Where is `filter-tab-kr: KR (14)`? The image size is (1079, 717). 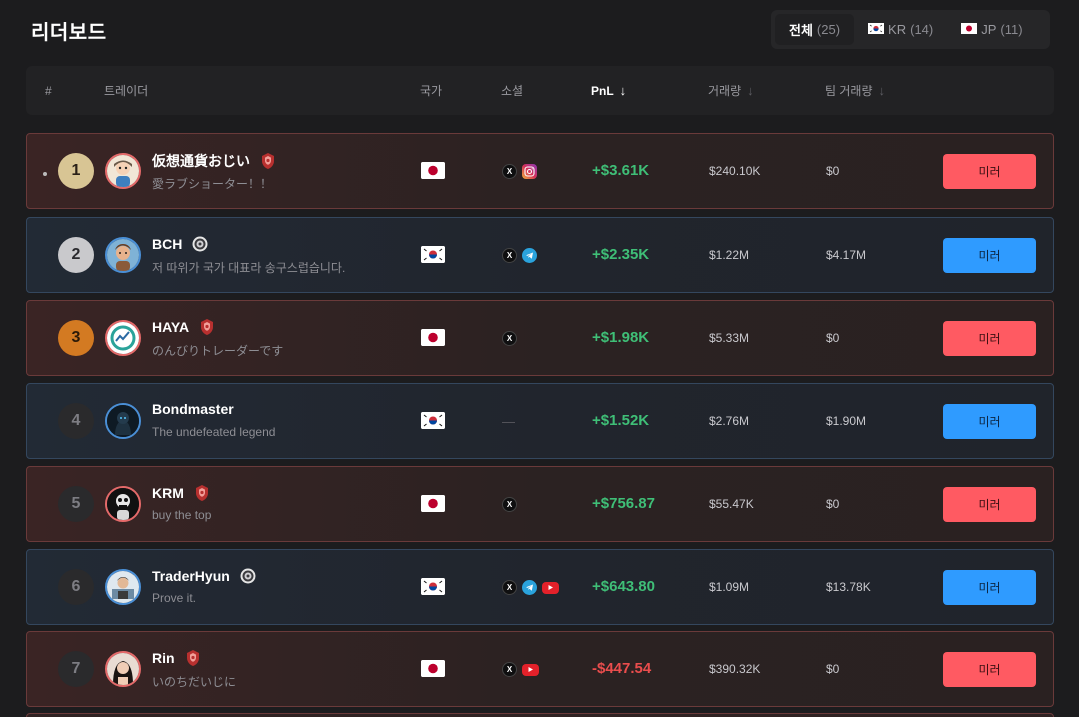
filter-tab-kr: KR (14) is located at coordinates (900, 29).